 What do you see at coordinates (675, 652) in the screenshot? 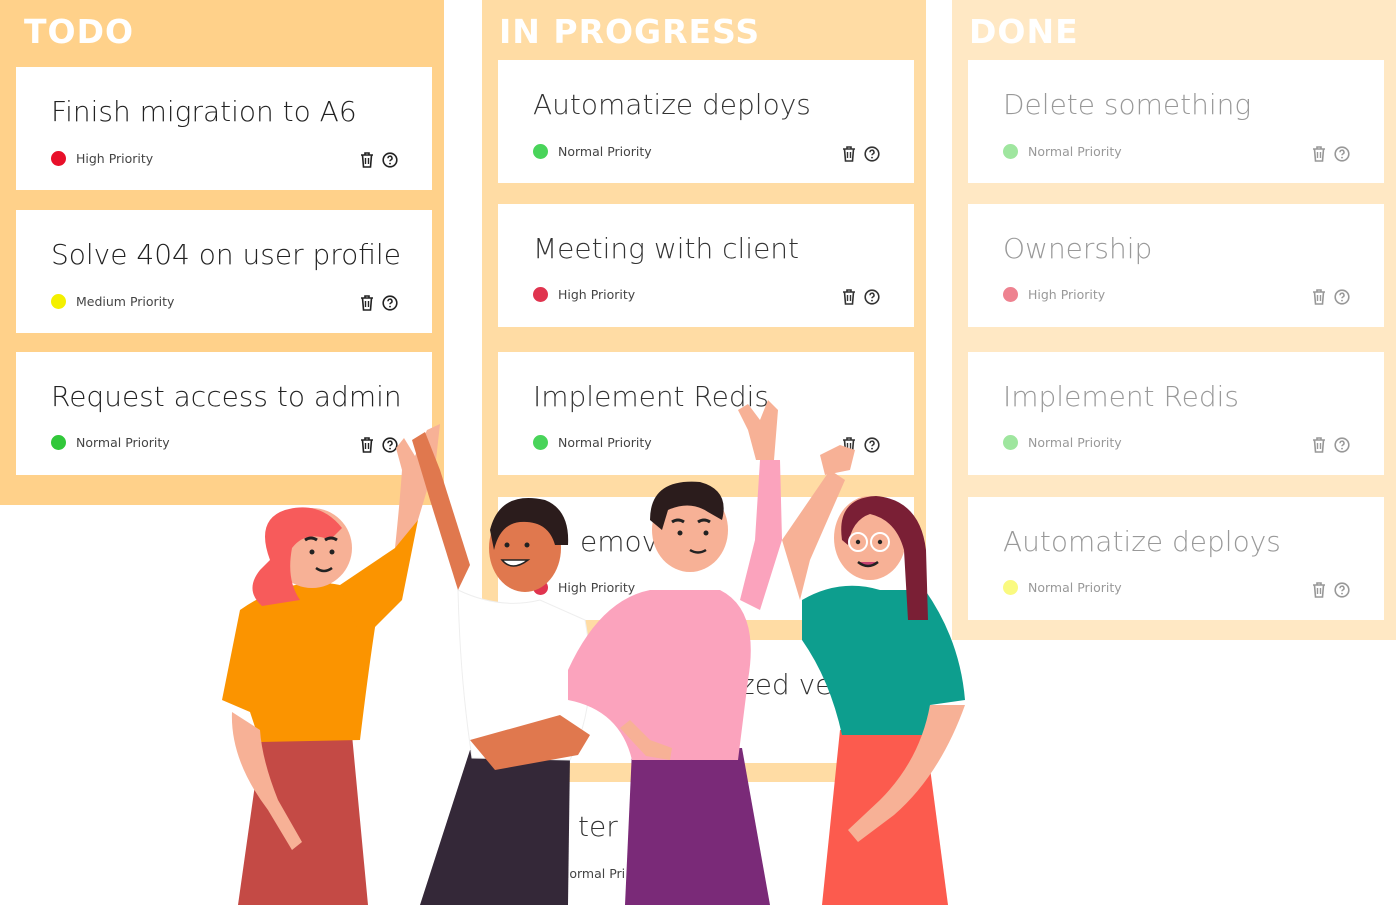
I see `person-pink-shirt` at bounding box center [675, 652].